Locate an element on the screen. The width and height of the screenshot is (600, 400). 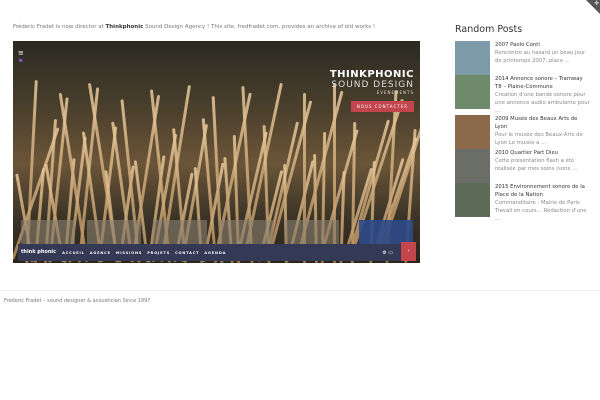
plus-icon: ✚ is located at coordinates (596, 3).